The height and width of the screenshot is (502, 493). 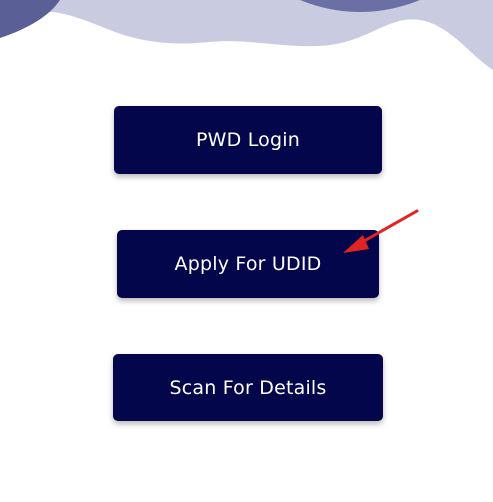 I want to click on red-arrow-icon, so click(x=381, y=231).